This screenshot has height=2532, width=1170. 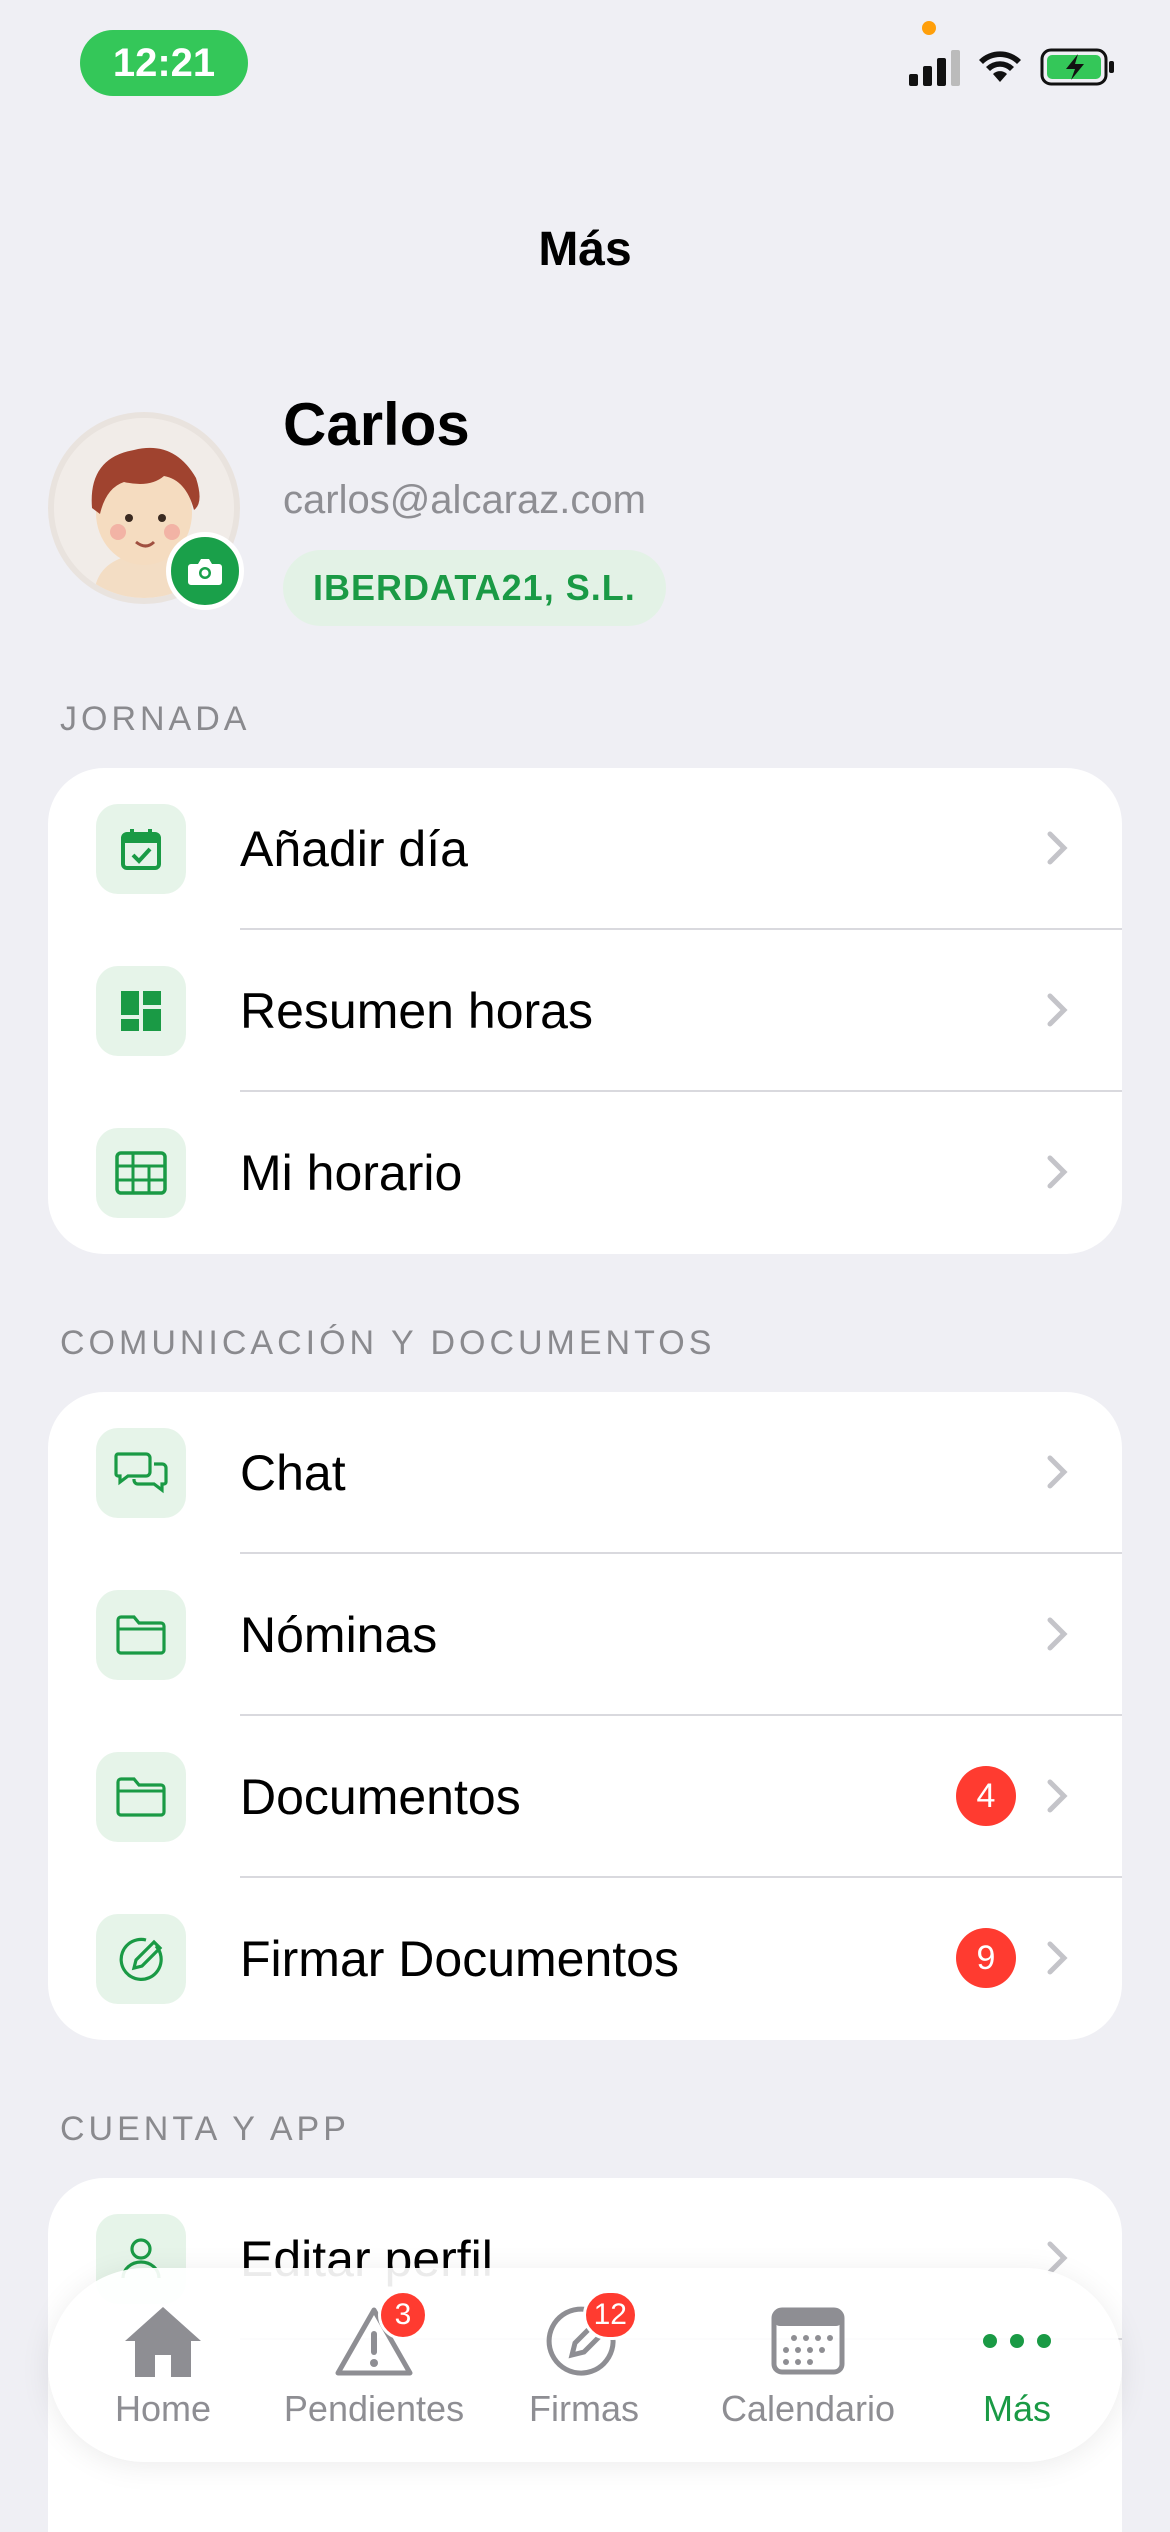 I want to click on company-badge: IBERDATA21, S.L., so click(x=474, y=588).